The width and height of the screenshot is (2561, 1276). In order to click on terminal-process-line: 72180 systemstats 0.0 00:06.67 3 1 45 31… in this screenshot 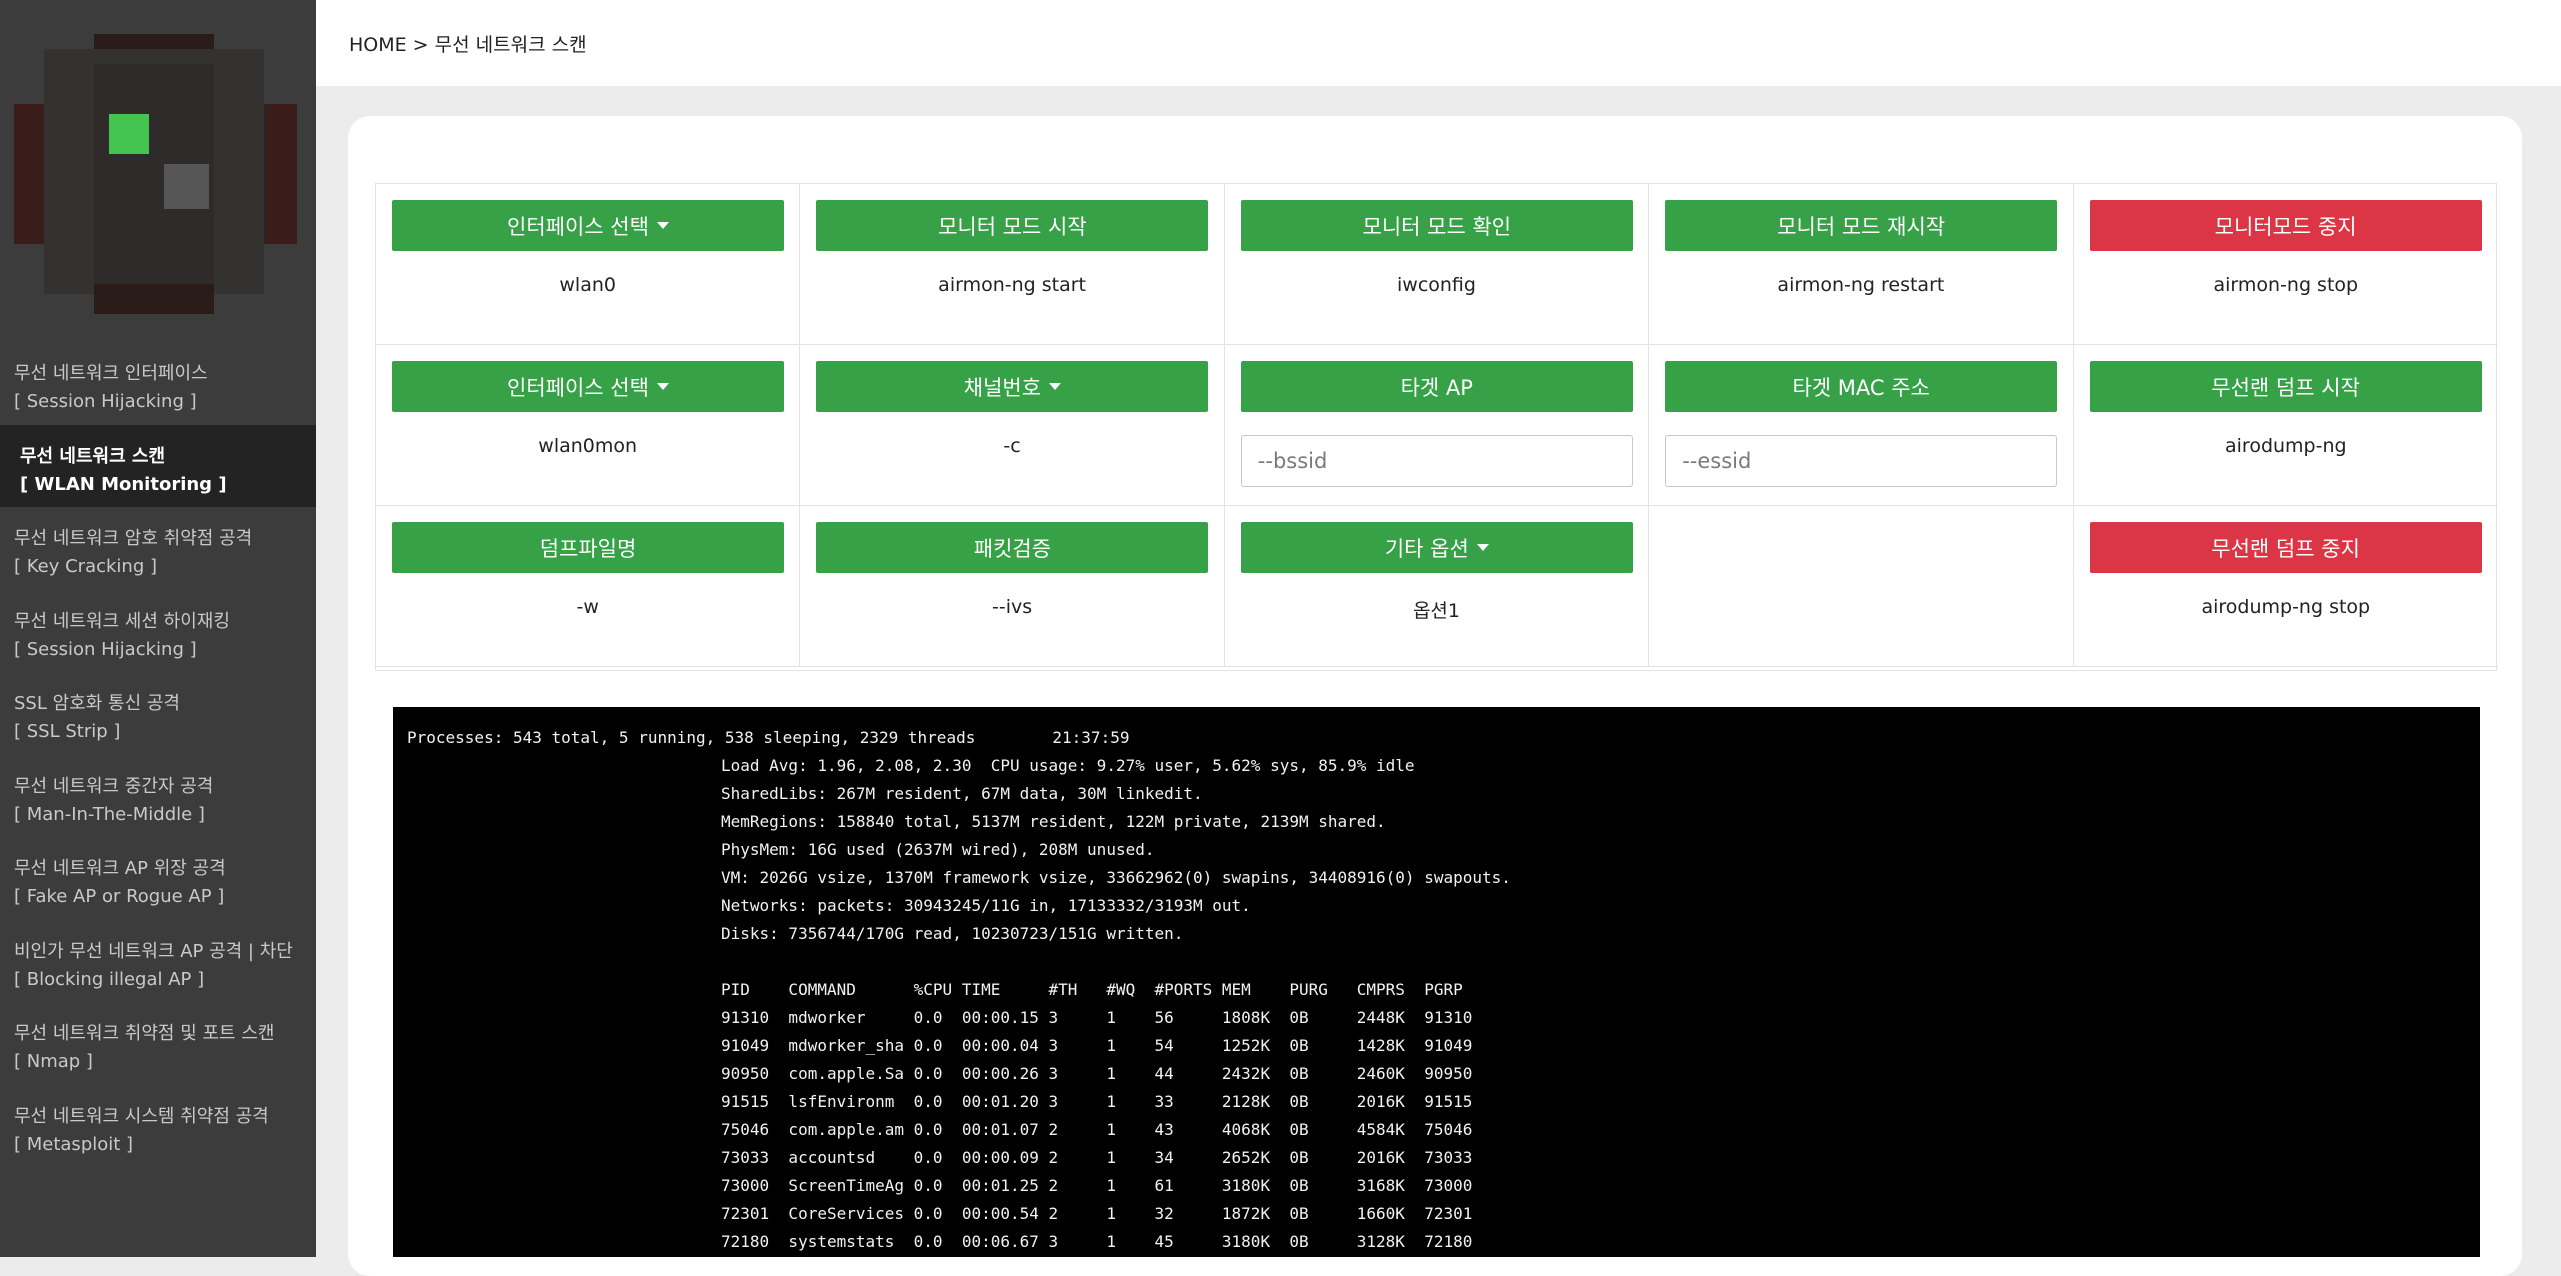, I will do `click(1097, 1241)`.